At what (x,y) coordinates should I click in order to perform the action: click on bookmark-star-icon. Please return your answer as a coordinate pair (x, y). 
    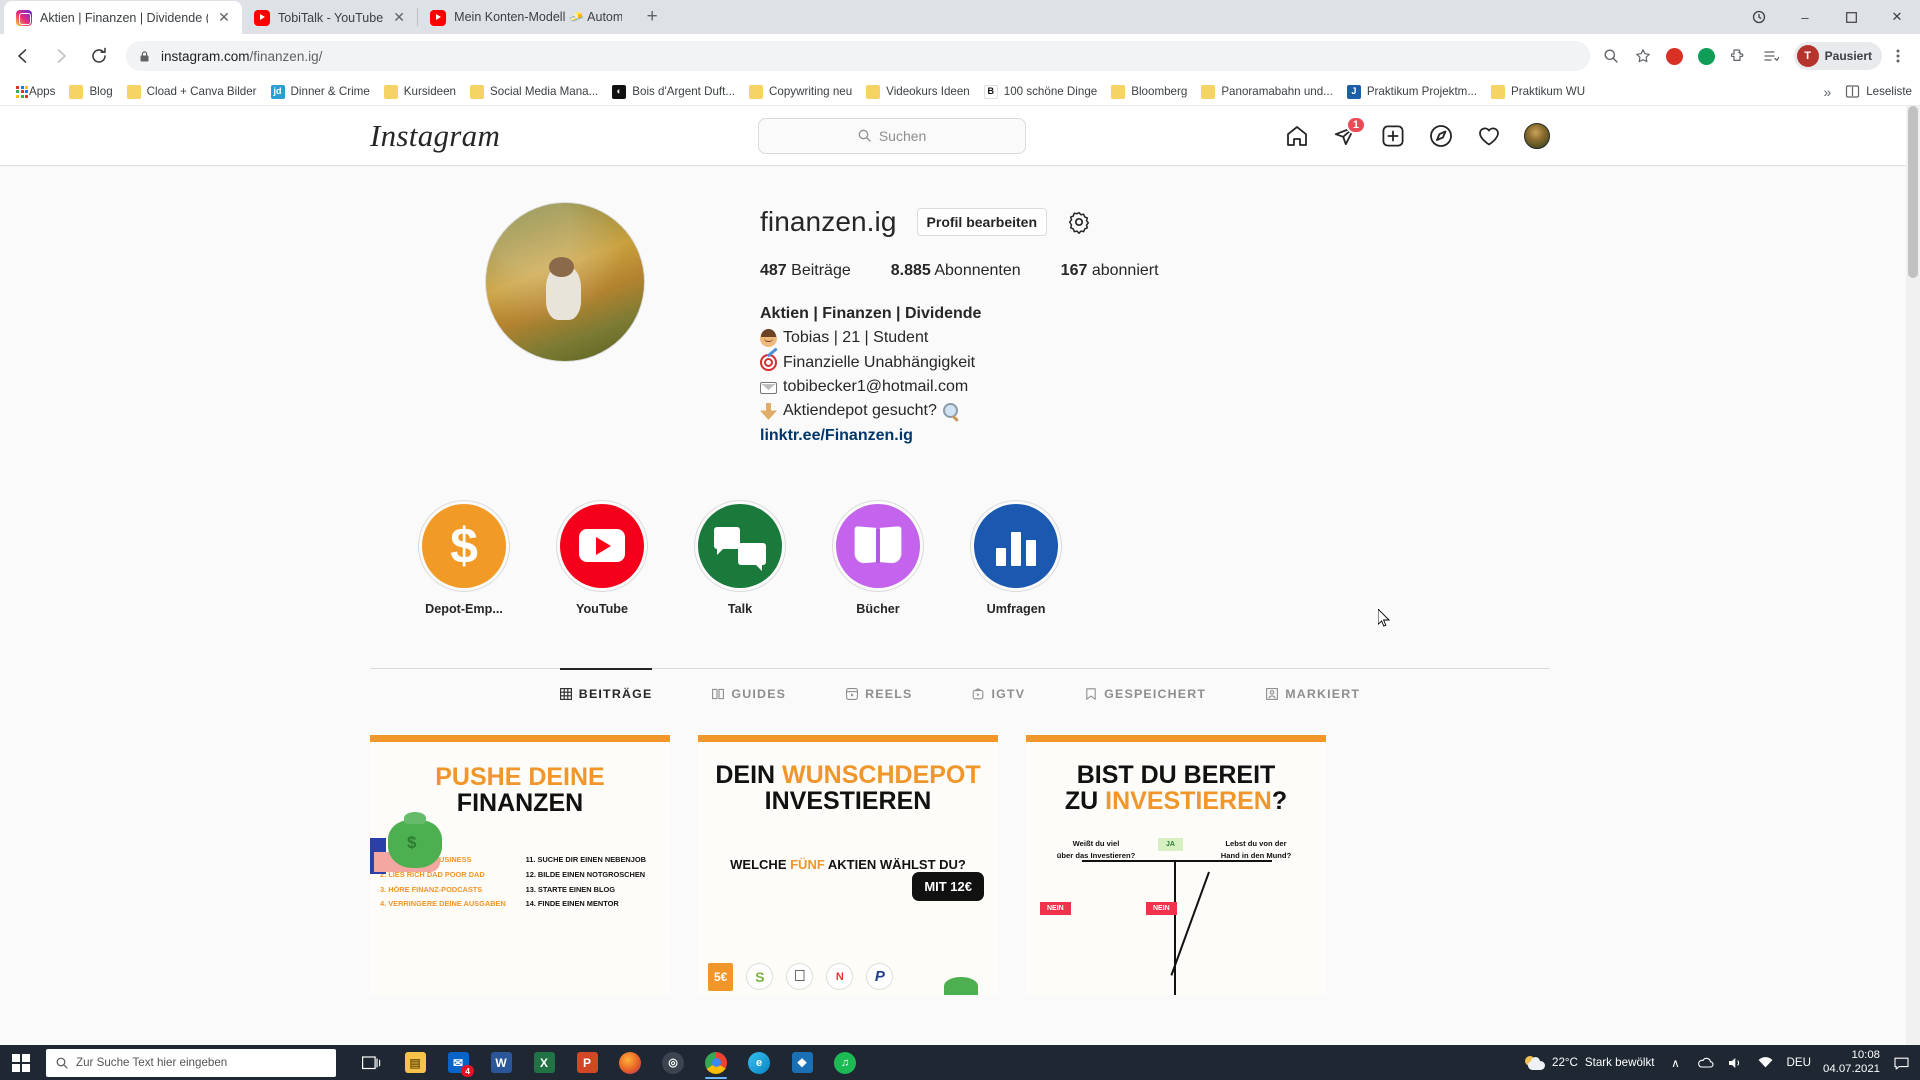
    Looking at the image, I should click on (1643, 56).